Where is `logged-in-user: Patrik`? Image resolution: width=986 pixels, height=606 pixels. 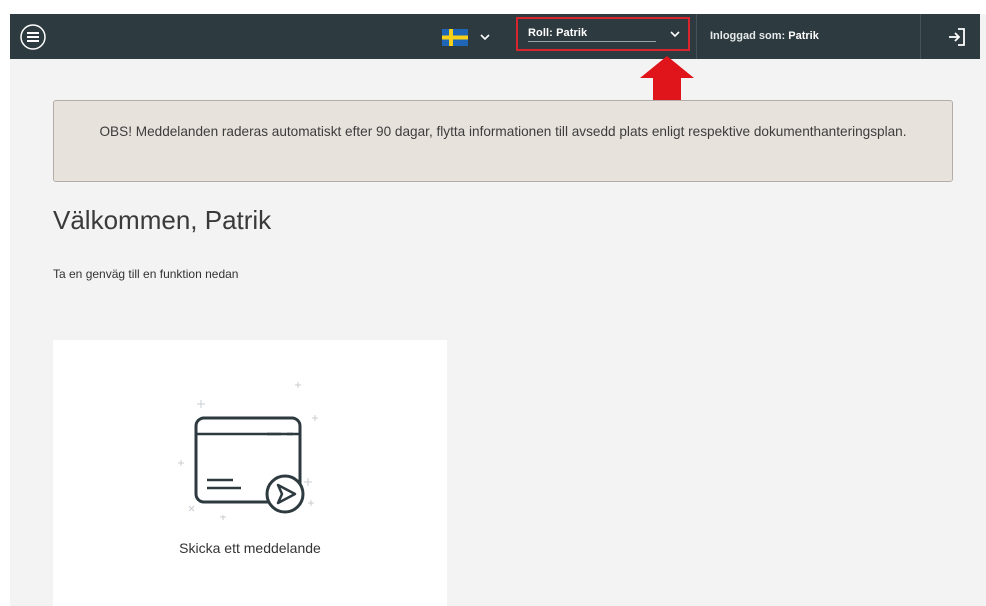 logged-in-user: Patrik is located at coordinates (803, 36).